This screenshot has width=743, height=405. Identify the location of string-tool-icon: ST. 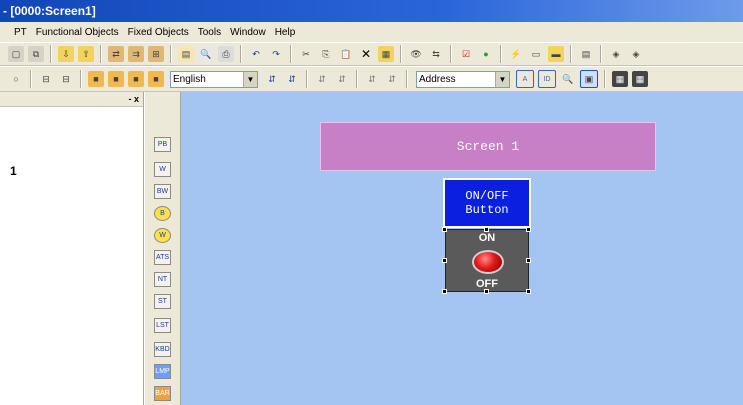
(162, 301).